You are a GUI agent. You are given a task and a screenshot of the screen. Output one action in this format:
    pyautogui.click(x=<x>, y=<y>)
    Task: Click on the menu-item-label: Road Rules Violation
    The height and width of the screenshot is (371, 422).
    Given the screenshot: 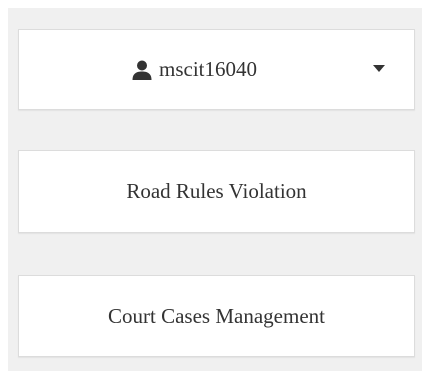 What is the action you would take?
    pyautogui.click(x=216, y=191)
    